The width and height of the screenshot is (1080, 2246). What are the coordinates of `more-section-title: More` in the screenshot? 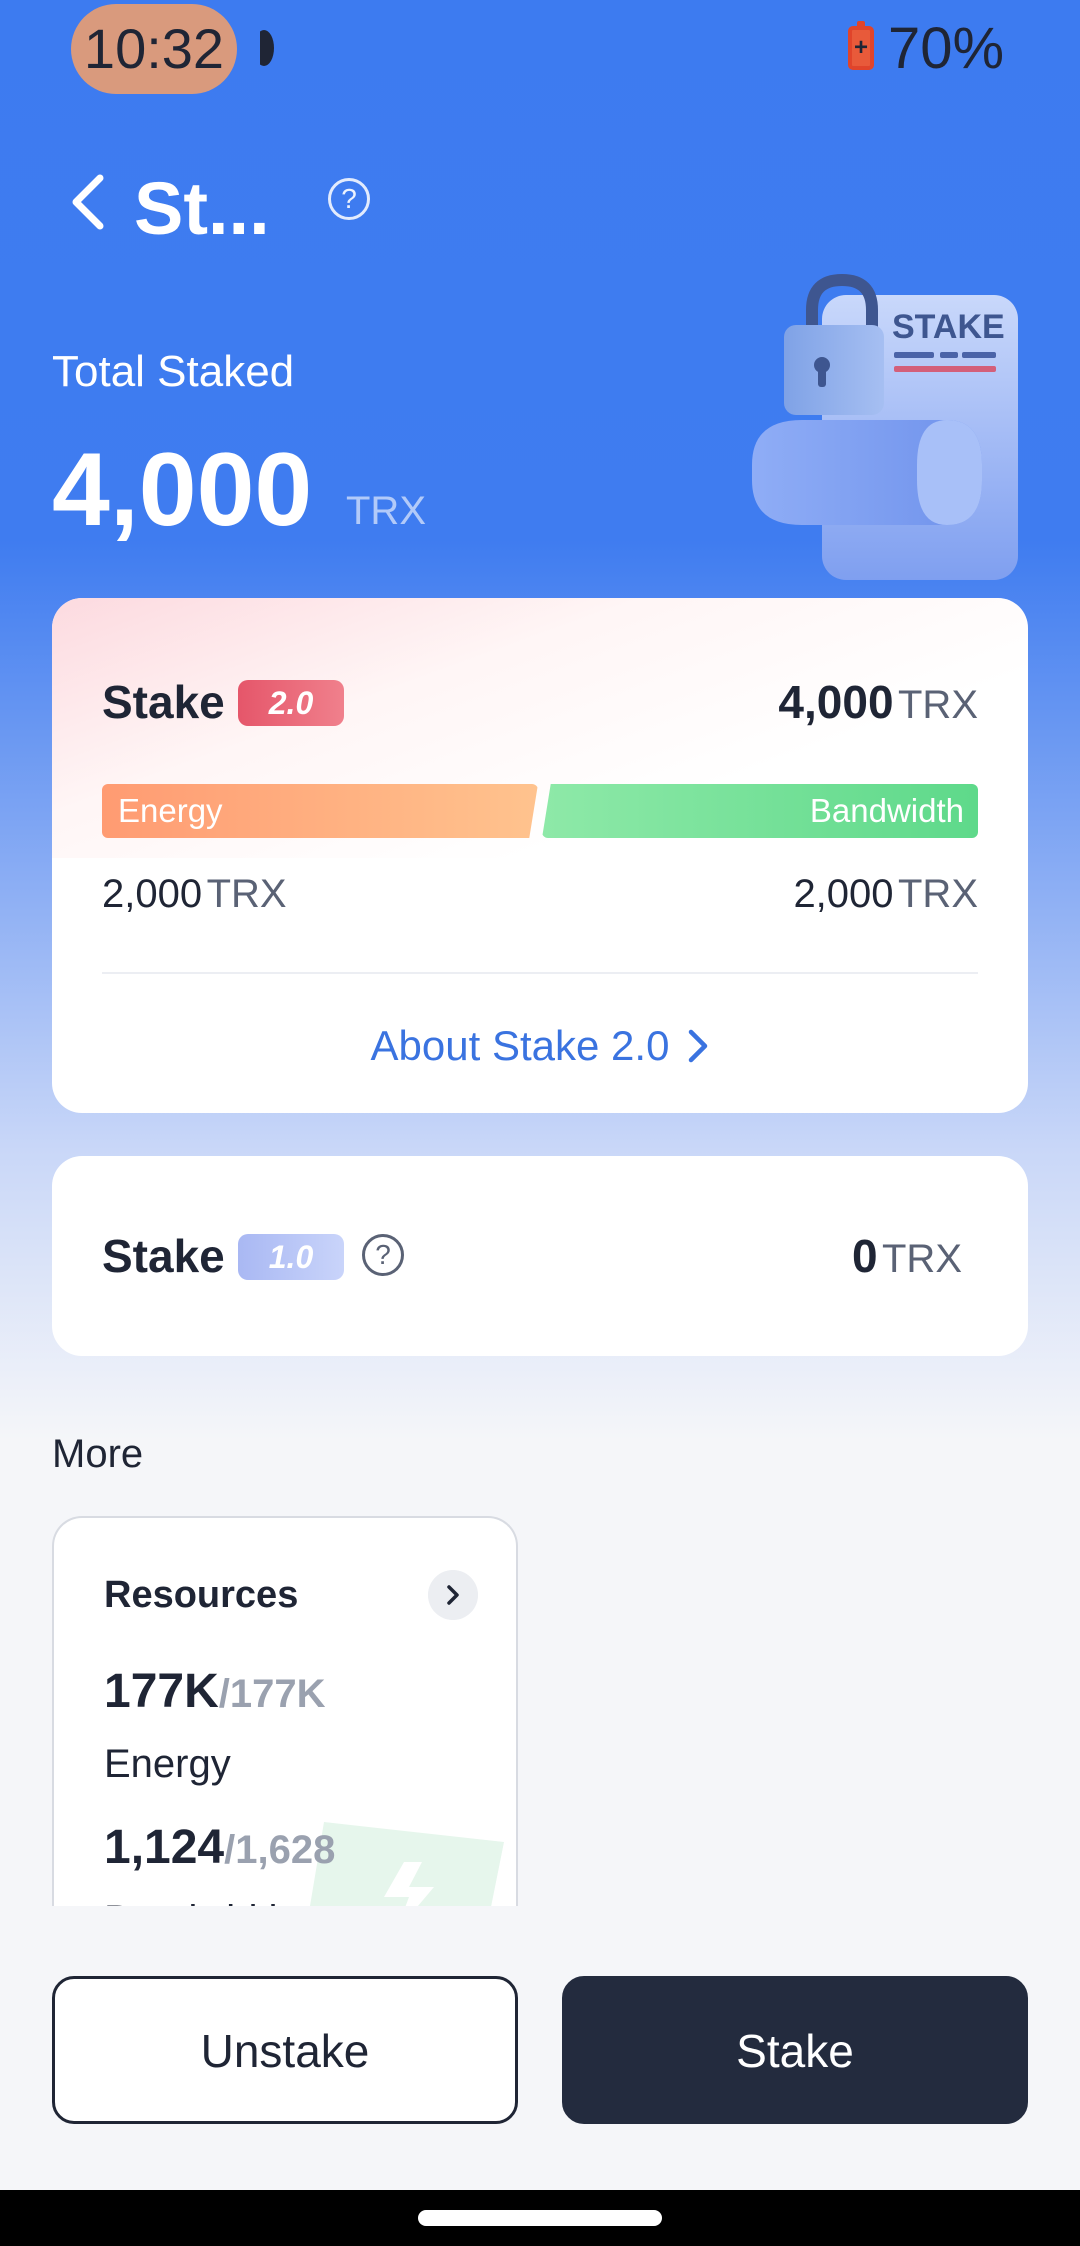 It's located at (98, 1454).